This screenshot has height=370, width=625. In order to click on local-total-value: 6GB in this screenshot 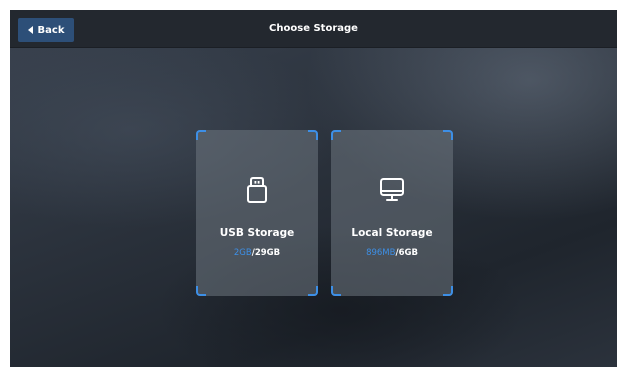, I will do `click(408, 253)`.